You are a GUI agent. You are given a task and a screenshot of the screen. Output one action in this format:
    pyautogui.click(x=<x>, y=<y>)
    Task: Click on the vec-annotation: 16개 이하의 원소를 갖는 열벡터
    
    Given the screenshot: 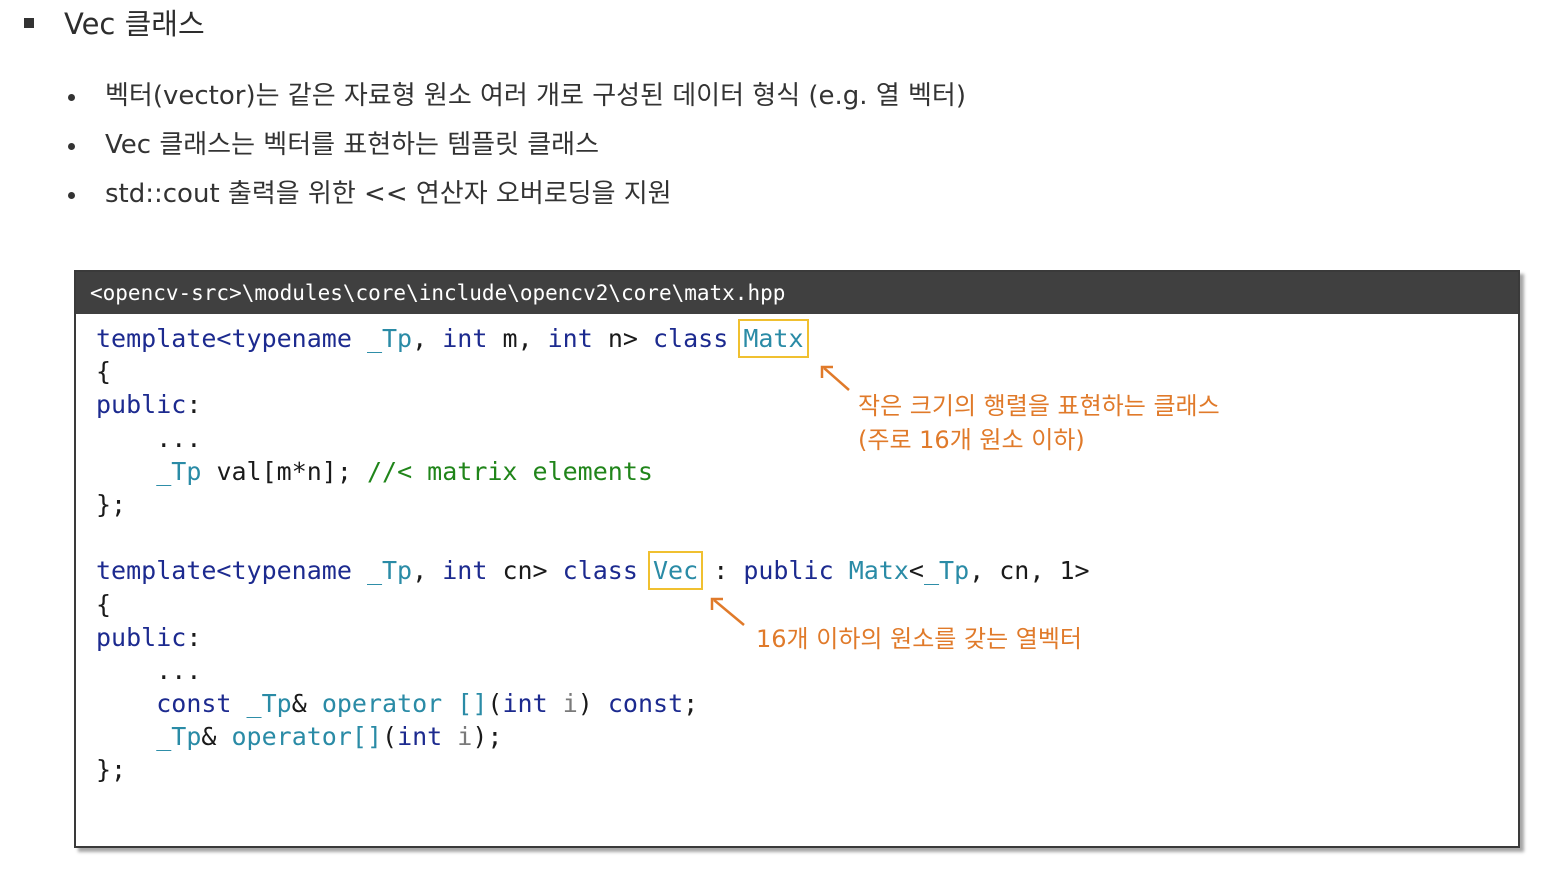 What is the action you would take?
    pyautogui.click(x=919, y=639)
    